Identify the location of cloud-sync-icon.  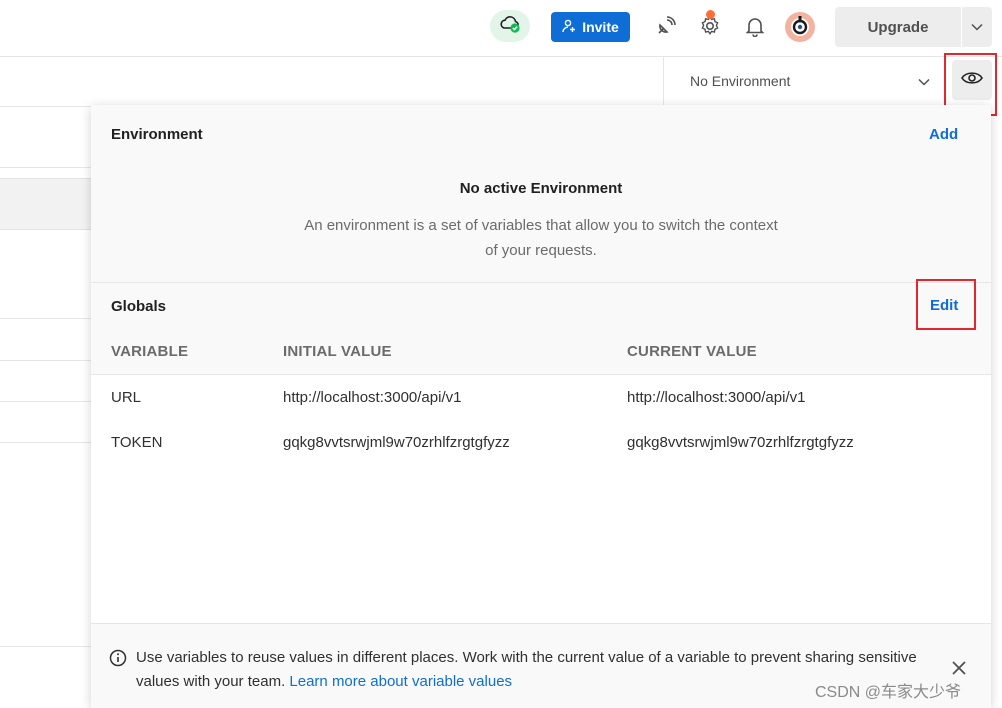
(510, 26).